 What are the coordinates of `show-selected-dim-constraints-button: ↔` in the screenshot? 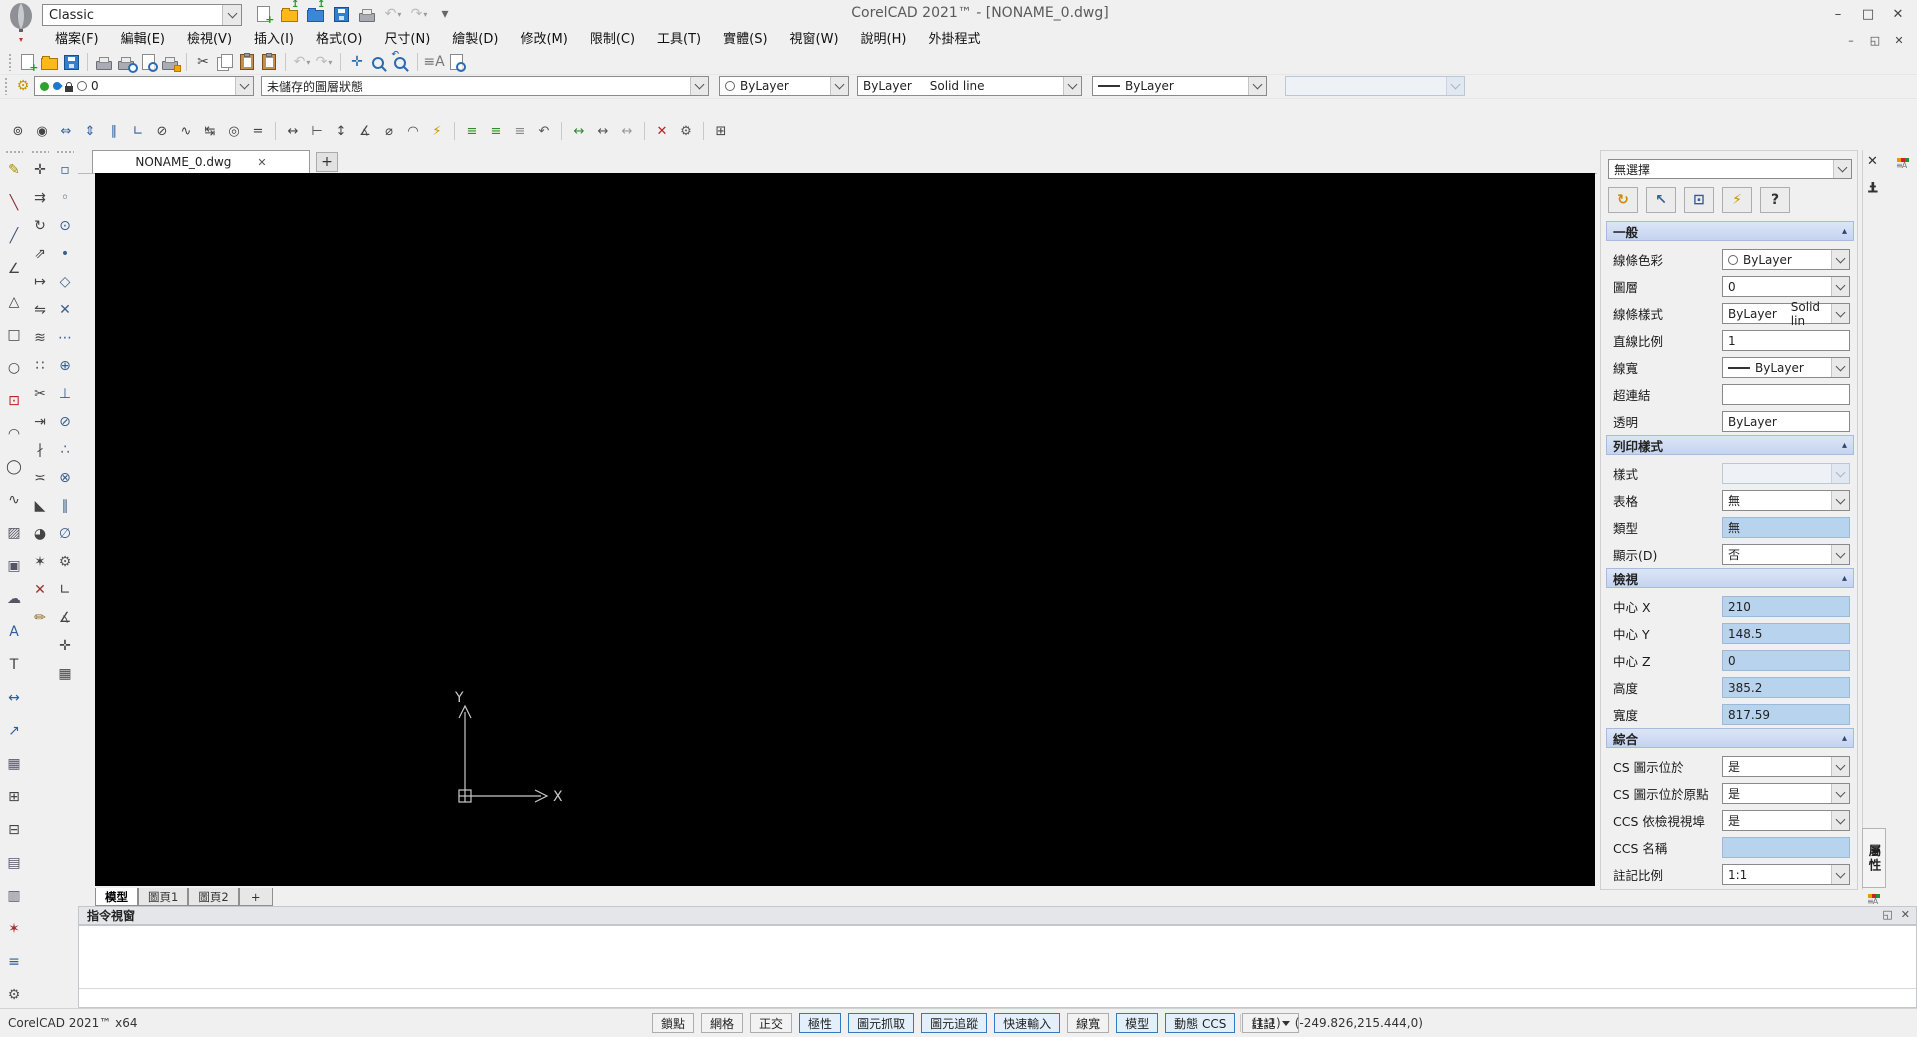 It's located at (603, 131).